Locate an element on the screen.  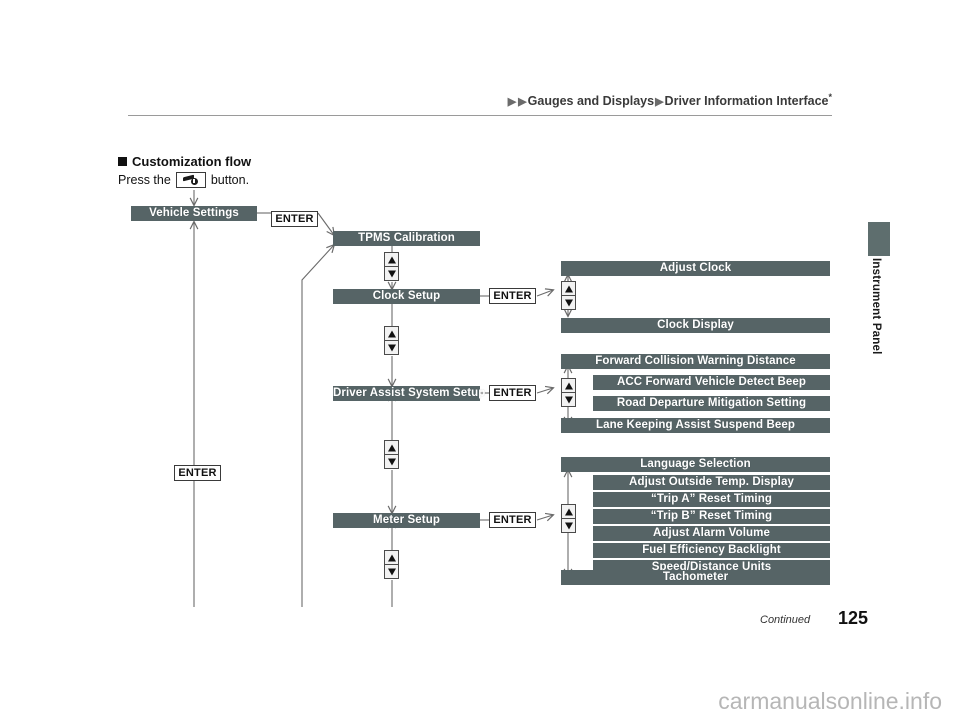
scroll-updown-driverassist-meter is located at coordinates (391, 455).